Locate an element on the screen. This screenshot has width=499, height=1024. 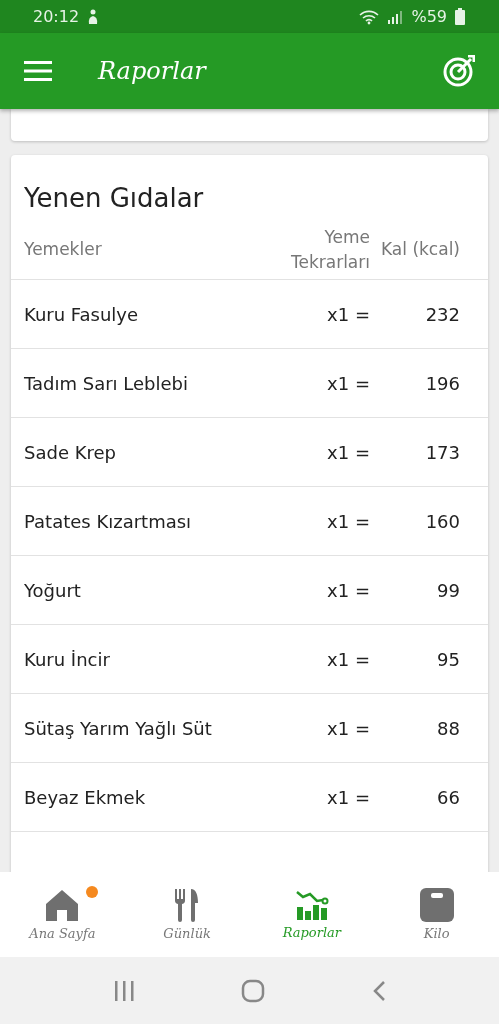
food-name: Sade Krep is located at coordinates (70, 452).